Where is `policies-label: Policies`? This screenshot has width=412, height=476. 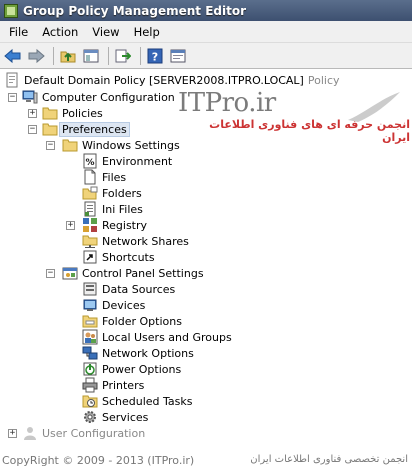
policies-label: Policies is located at coordinates (82, 113).